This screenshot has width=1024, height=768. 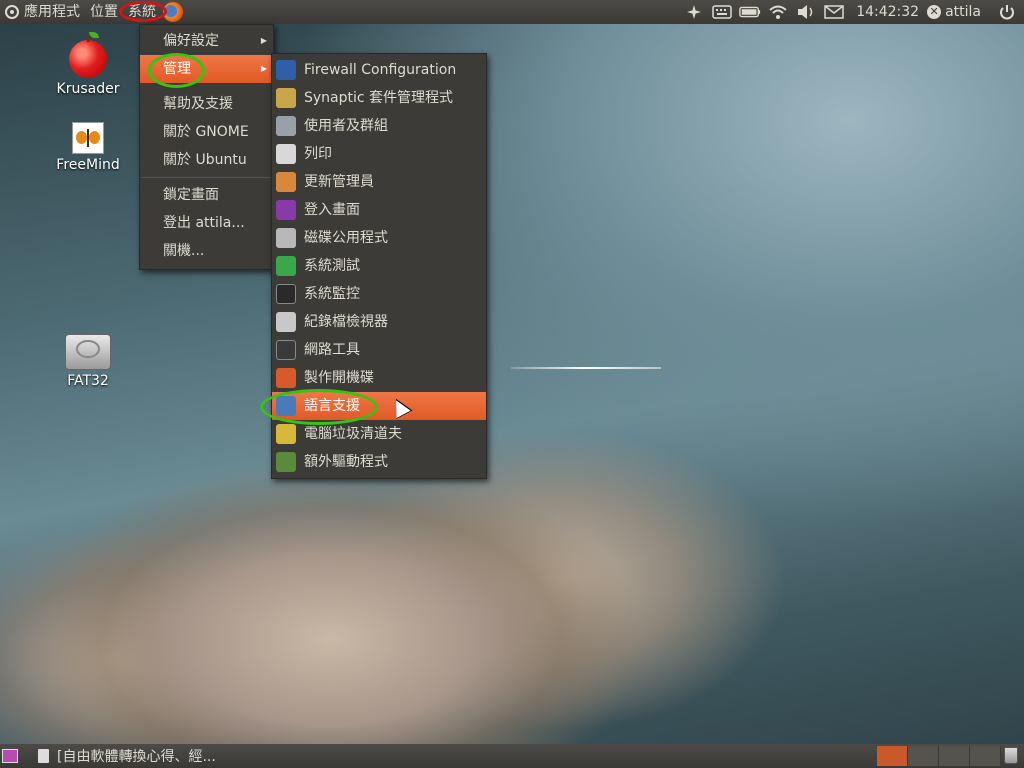 I want to click on menu-item-label: 關於 Ubuntu, so click(x=205, y=160).